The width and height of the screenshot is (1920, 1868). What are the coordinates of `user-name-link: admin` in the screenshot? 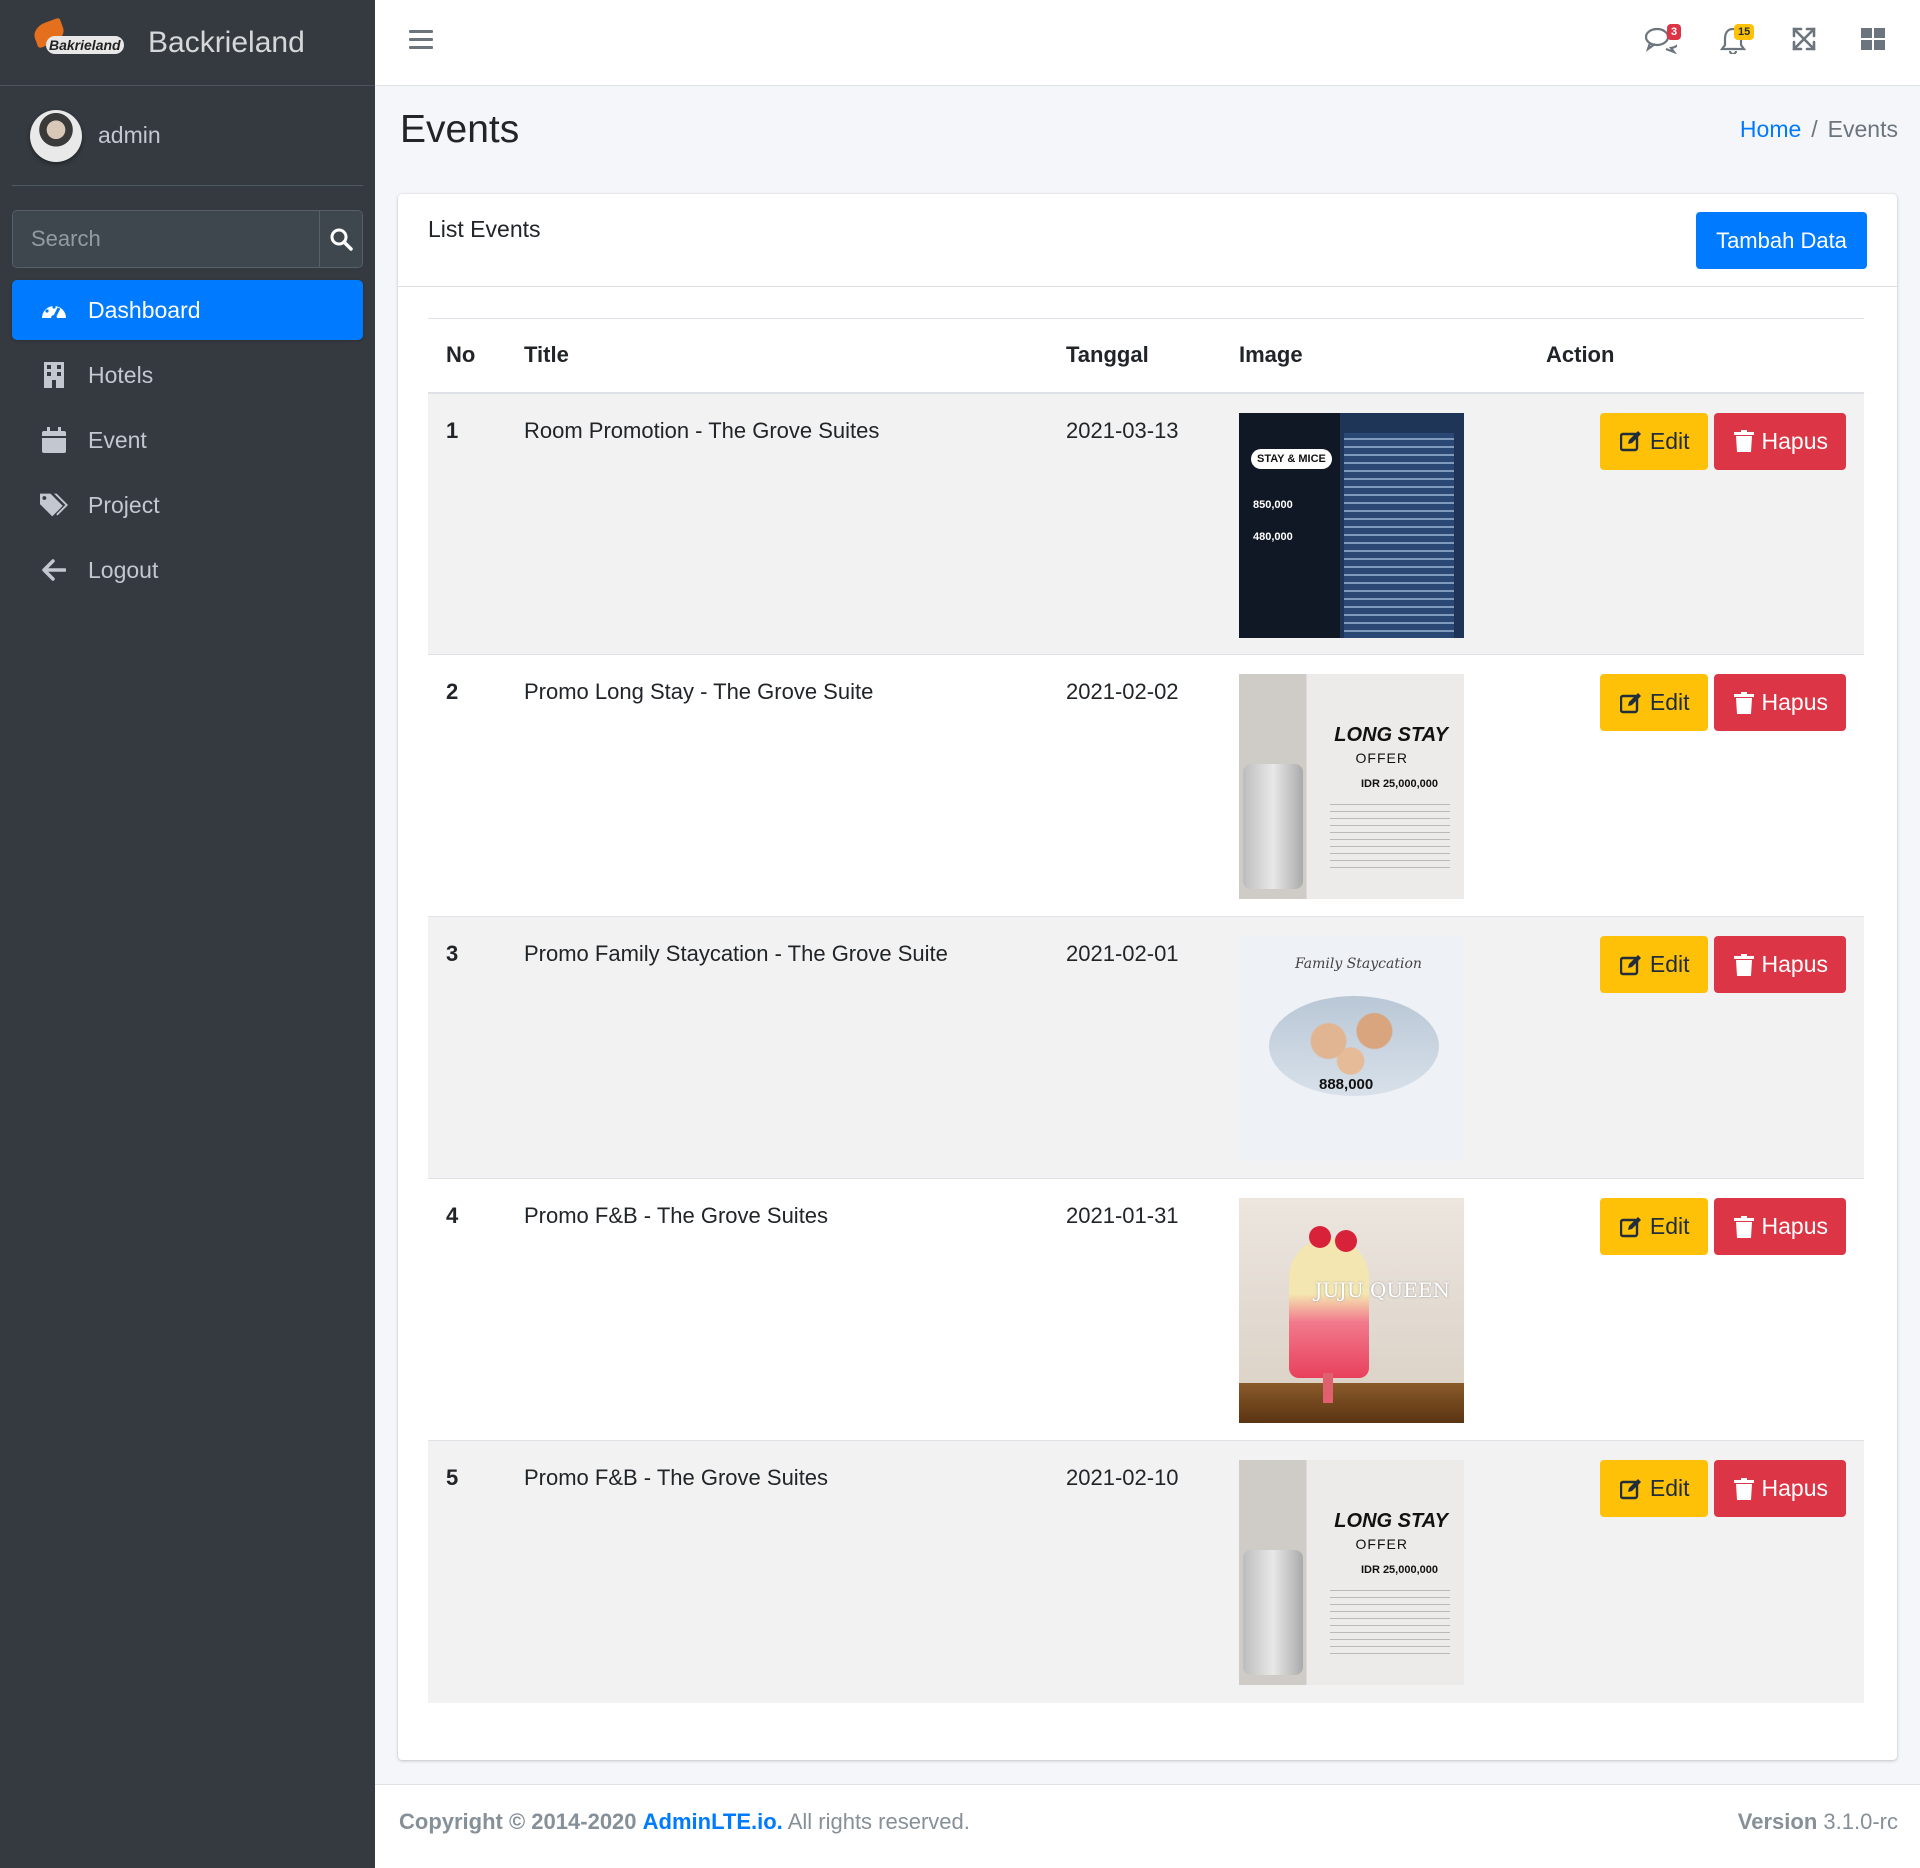 It's located at (129, 135).